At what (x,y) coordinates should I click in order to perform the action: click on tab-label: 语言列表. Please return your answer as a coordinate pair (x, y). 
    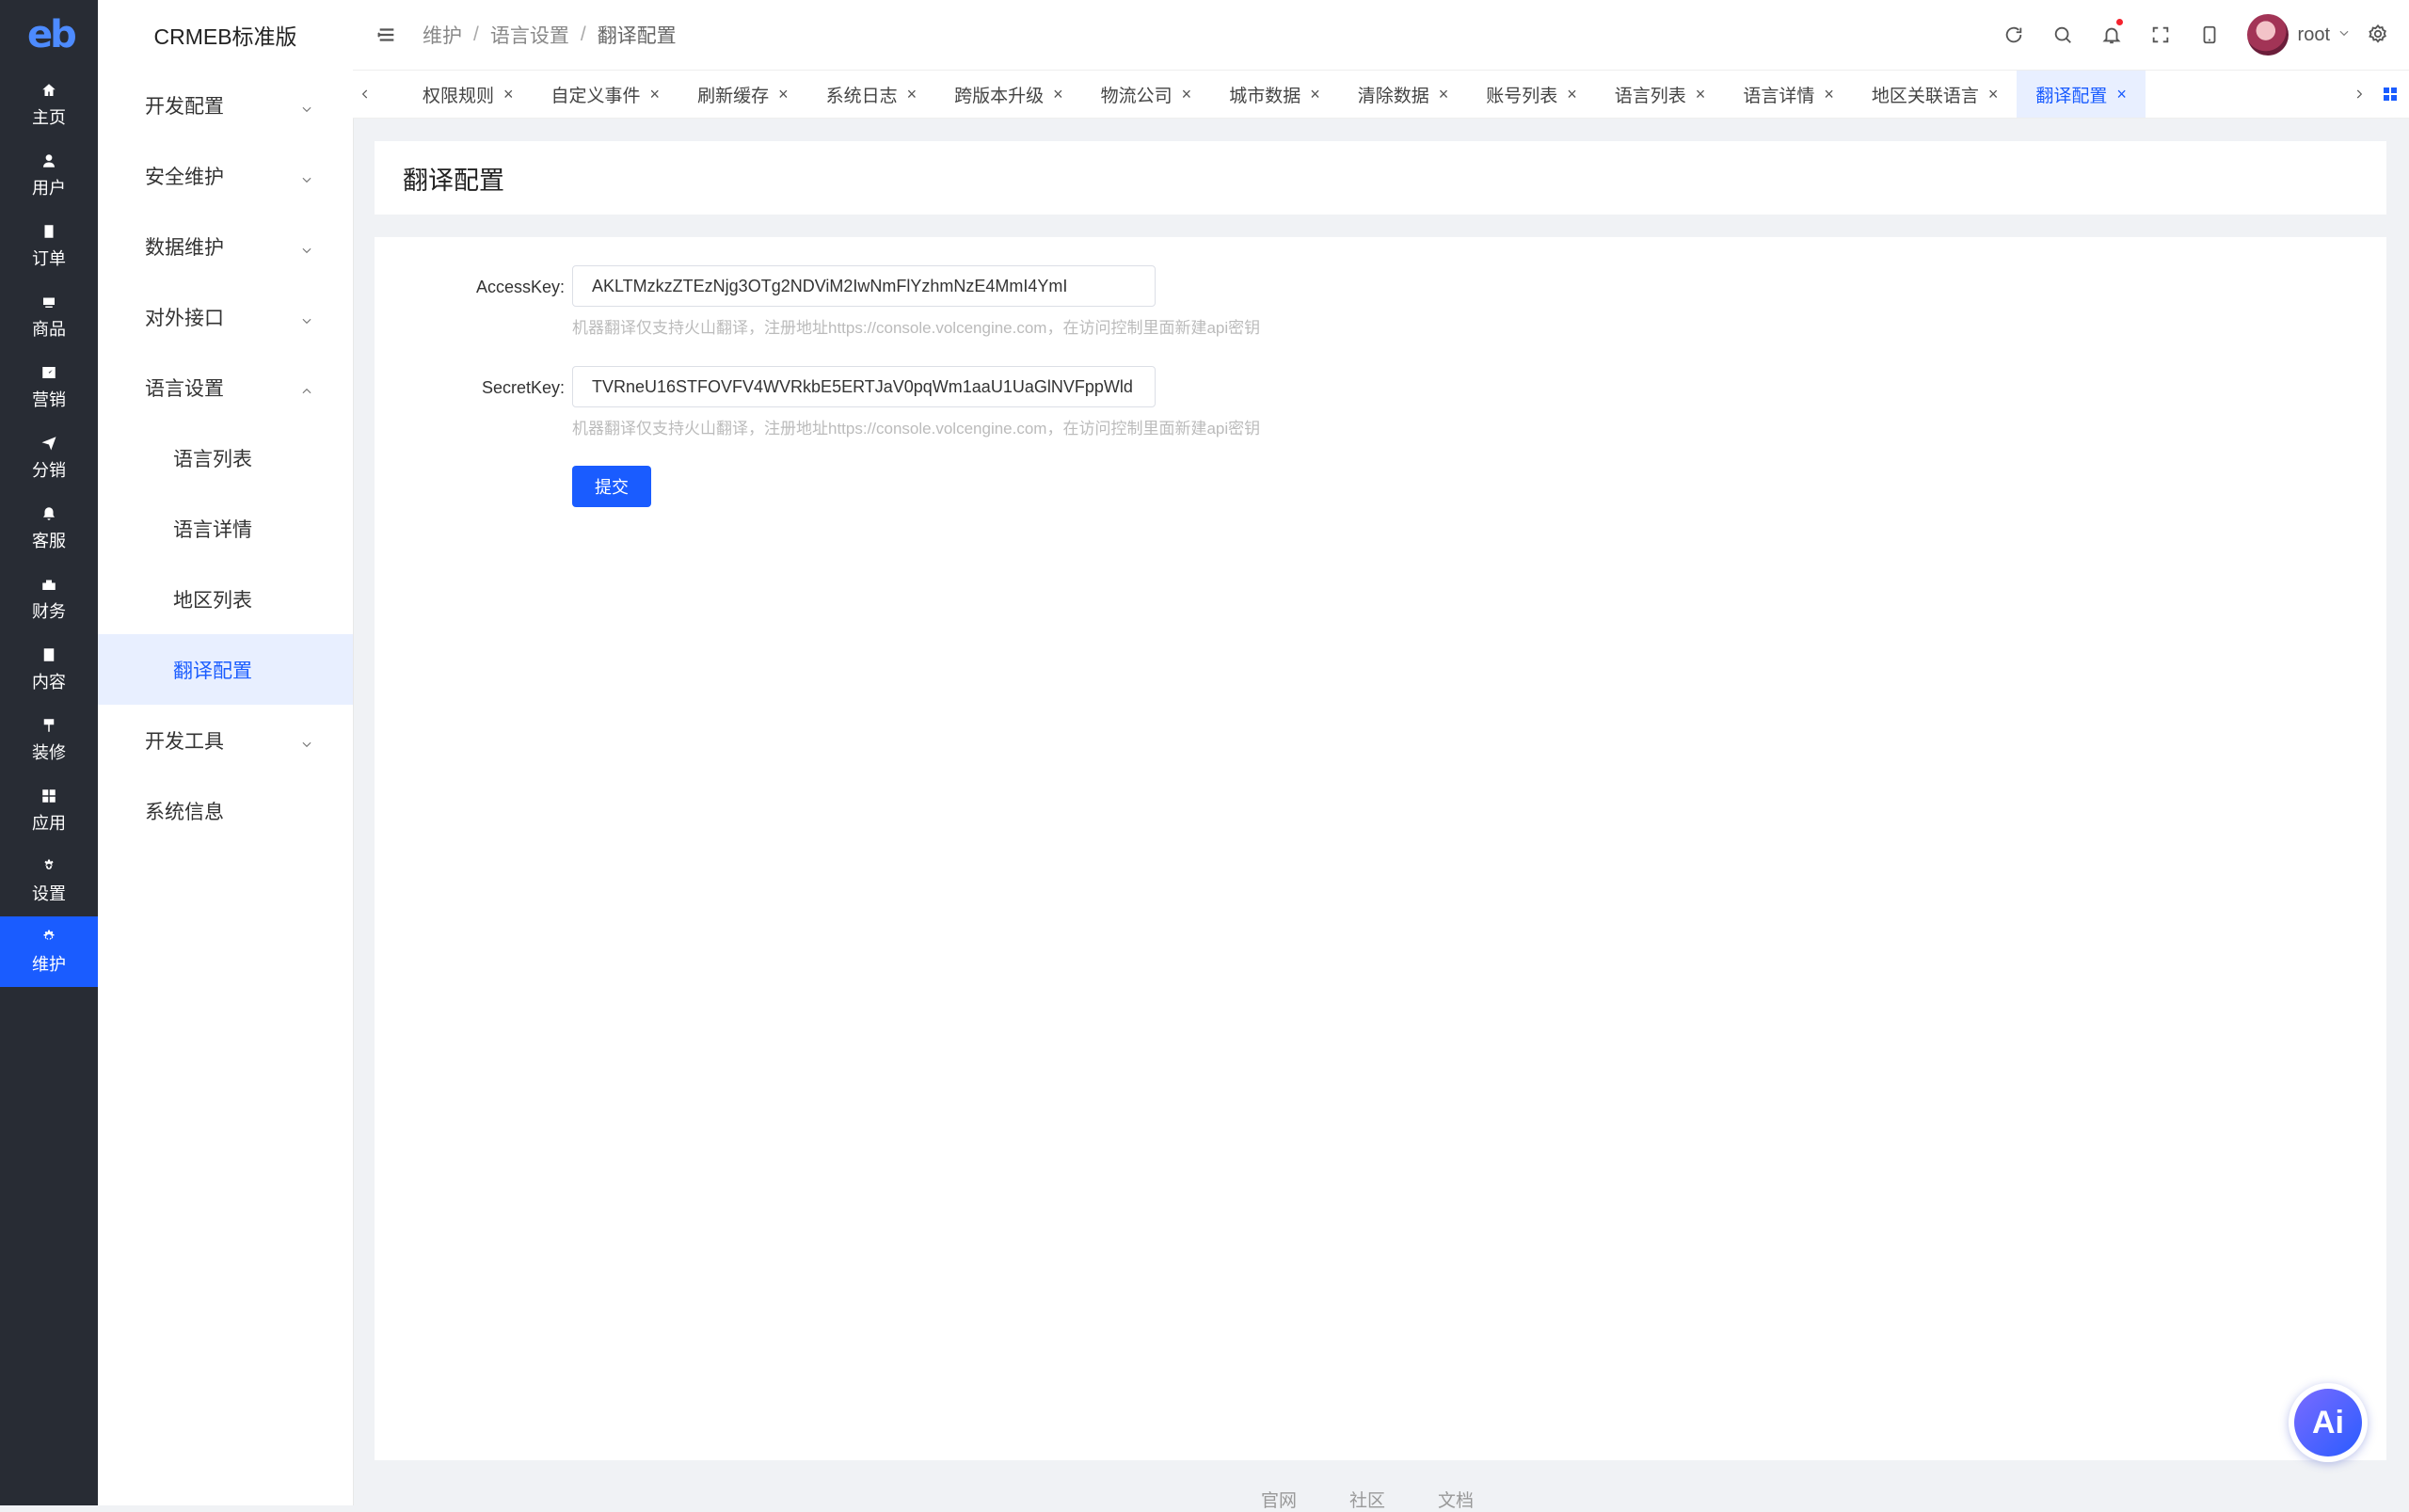
    Looking at the image, I should click on (1650, 96).